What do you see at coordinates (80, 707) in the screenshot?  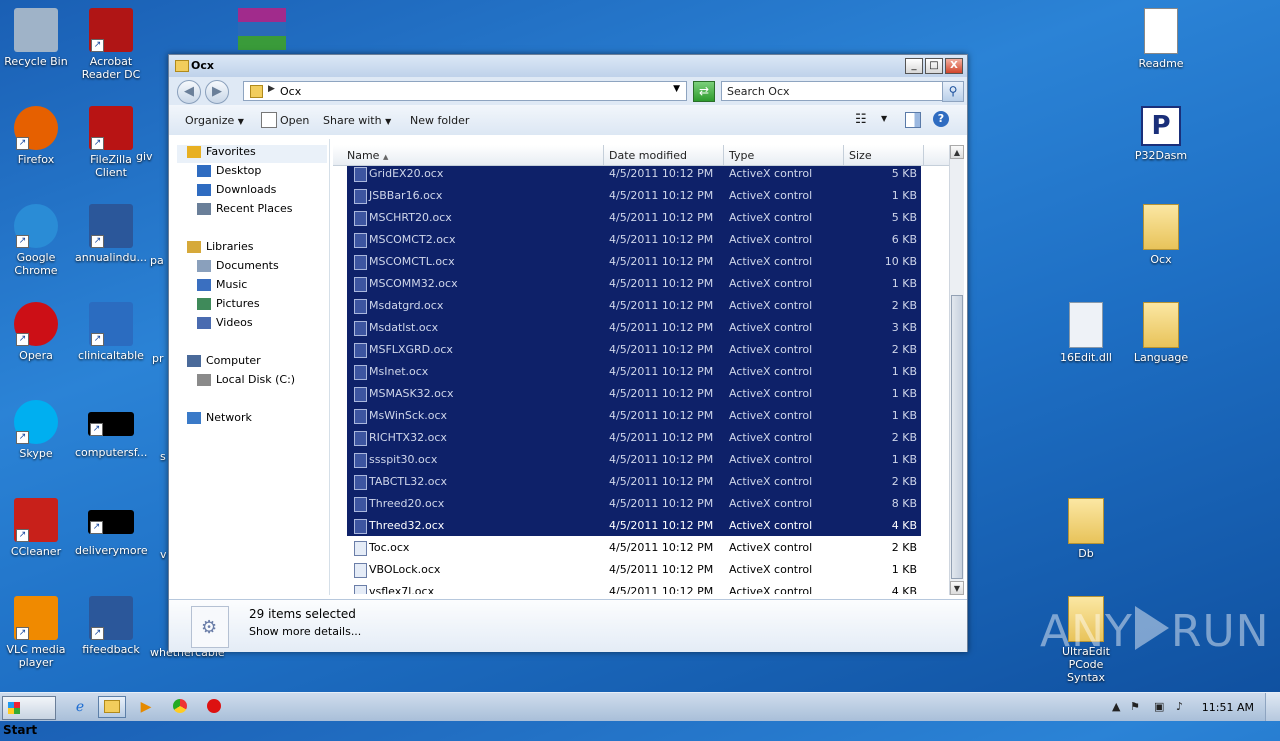 I see `internet-explorer-icon: ℯ` at bounding box center [80, 707].